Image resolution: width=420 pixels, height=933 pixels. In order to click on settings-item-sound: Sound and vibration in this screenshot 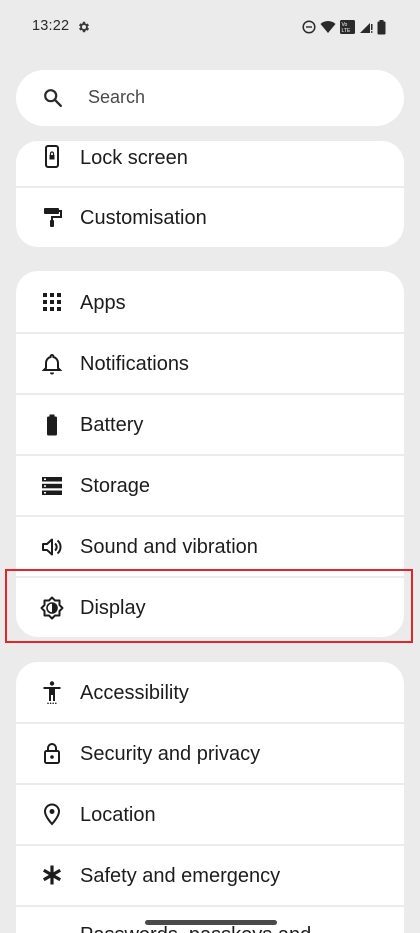, I will do `click(210, 546)`.